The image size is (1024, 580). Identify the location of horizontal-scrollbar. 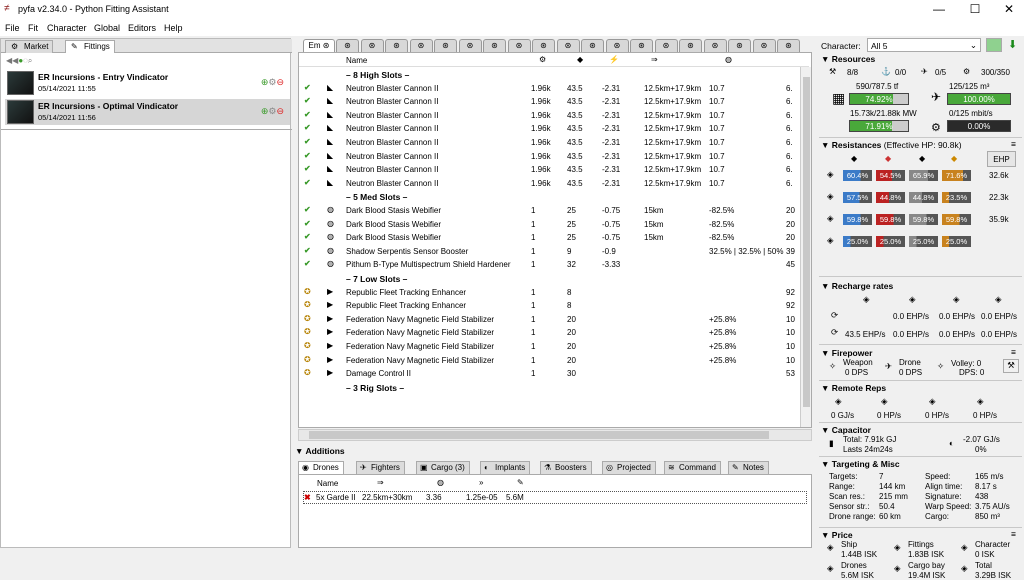
(555, 435).